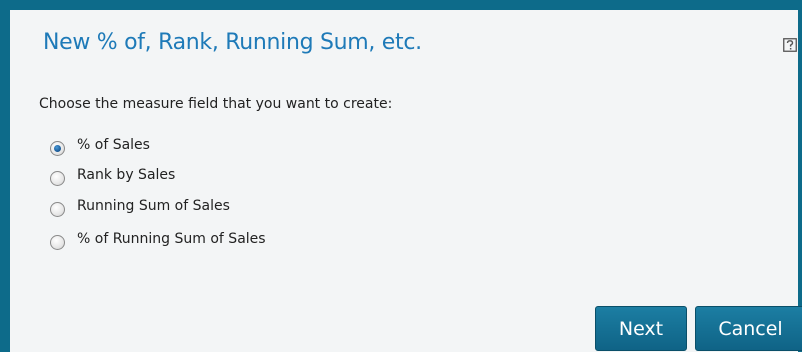  I want to click on next-button: Next, so click(641, 328).